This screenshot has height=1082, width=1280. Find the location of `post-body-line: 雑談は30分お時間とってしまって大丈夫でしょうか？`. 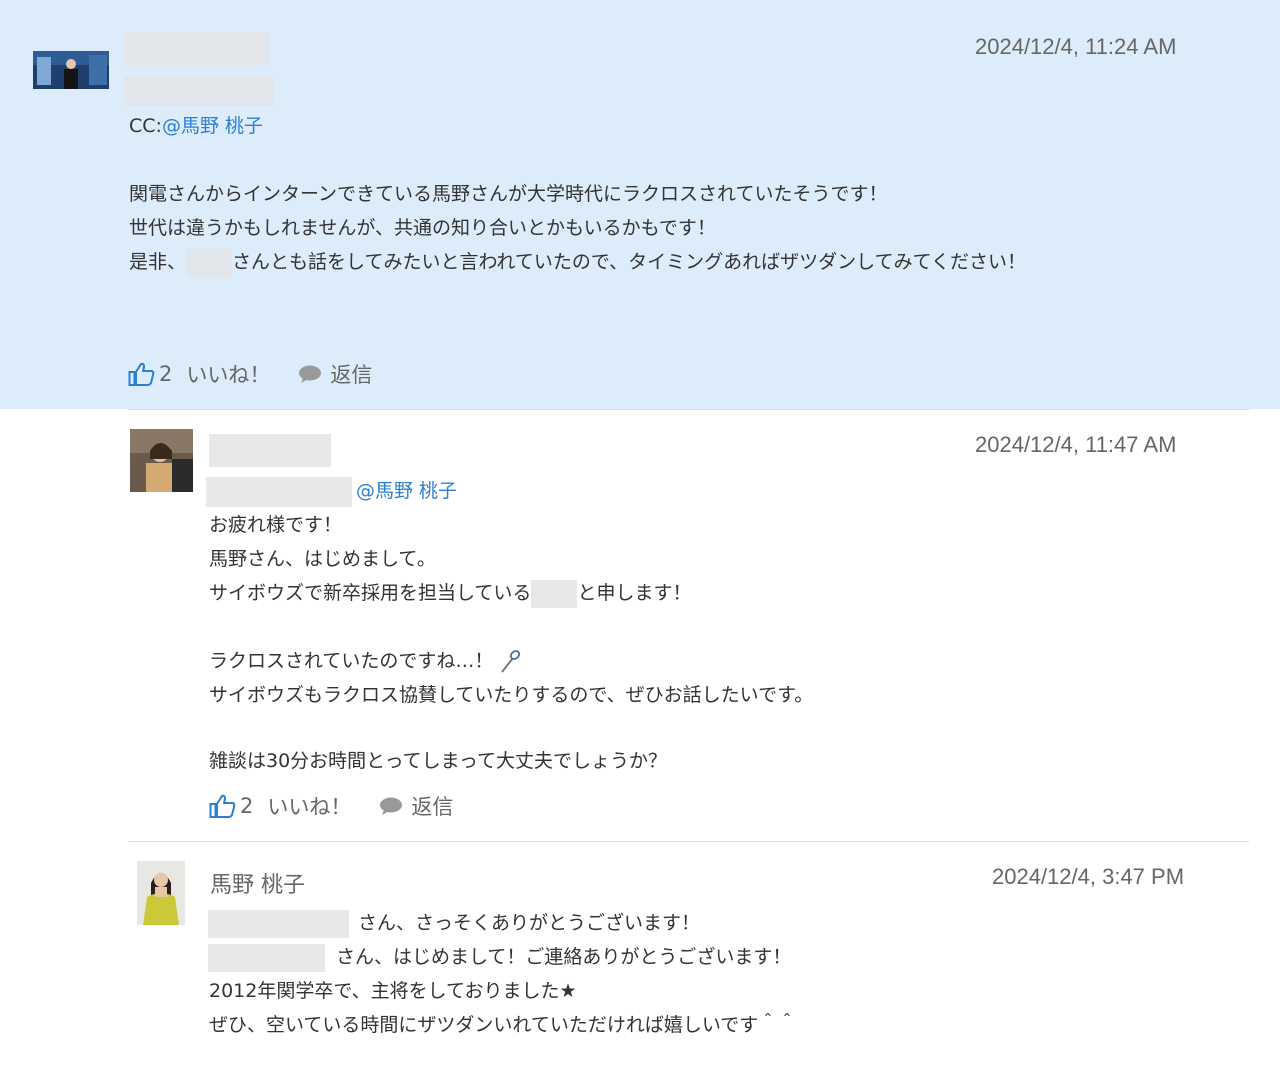

post-body-line: 雑談は30分お時間とってしまって大丈夫でしょうか？ is located at coordinates (438, 761).